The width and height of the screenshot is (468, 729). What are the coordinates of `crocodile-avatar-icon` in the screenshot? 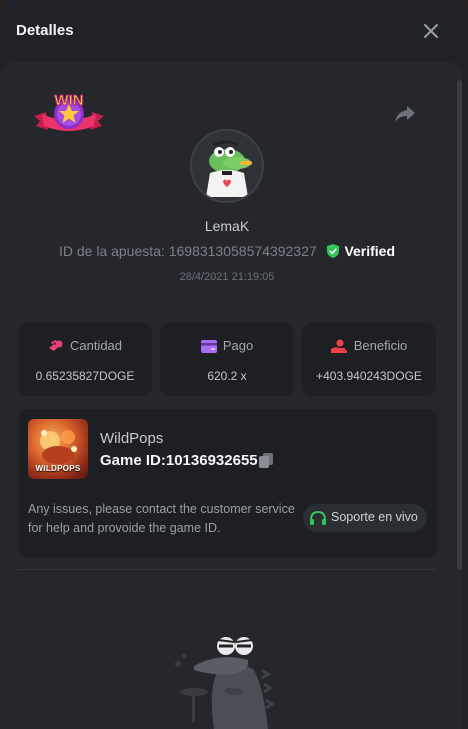 It's located at (227, 166).